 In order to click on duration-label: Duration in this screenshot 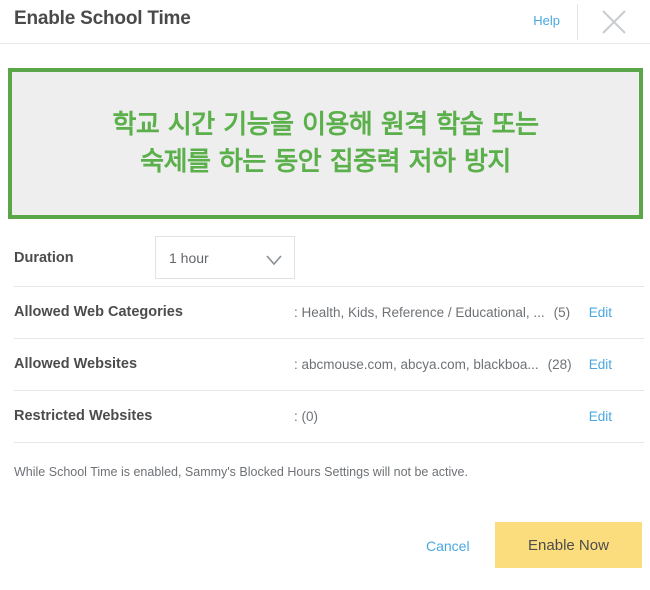, I will do `click(44, 258)`.